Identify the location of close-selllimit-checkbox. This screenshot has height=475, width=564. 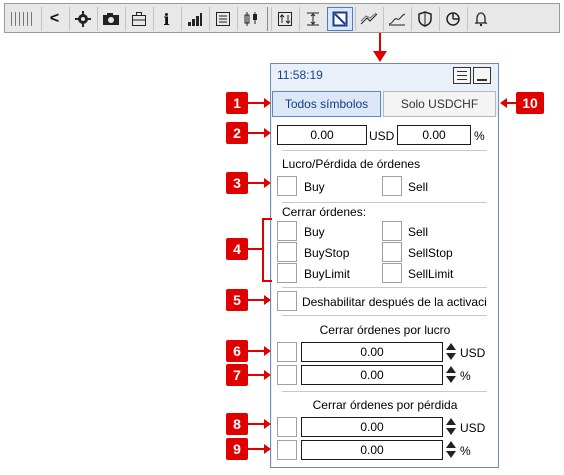
(392, 273).